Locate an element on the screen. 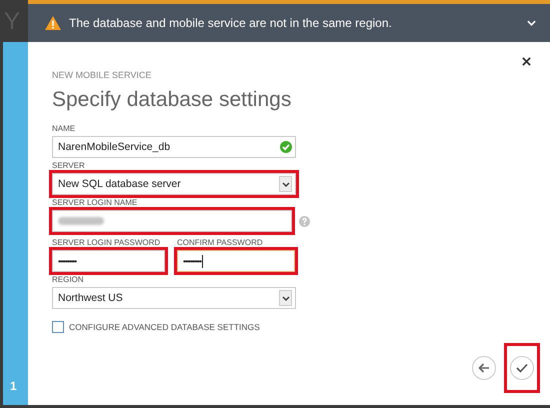 This screenshot has height=408, width=550. wizard-title: Specify database settings is located at coordinates (172, 100).